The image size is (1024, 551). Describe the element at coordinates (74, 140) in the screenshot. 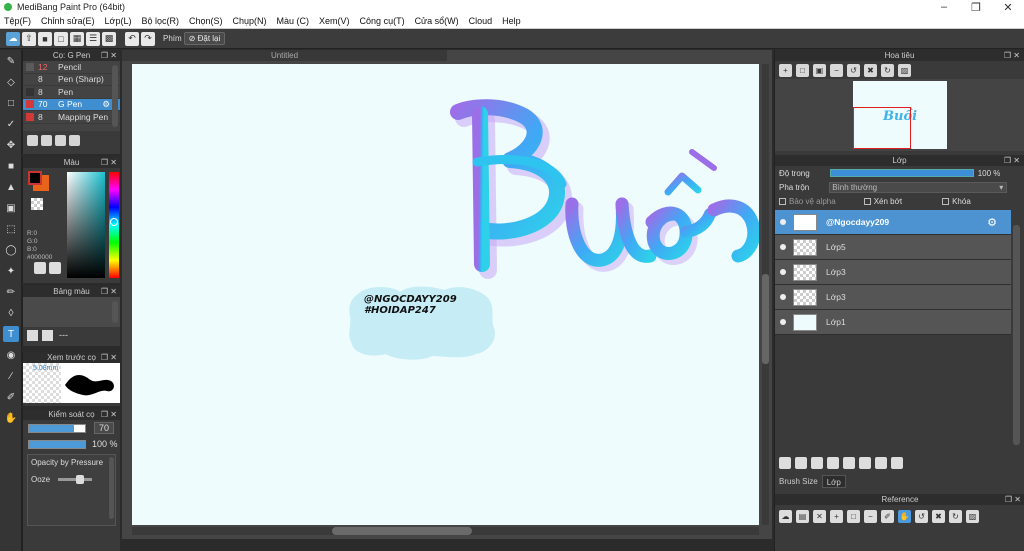

I see `brush-copy-icon` at that location.